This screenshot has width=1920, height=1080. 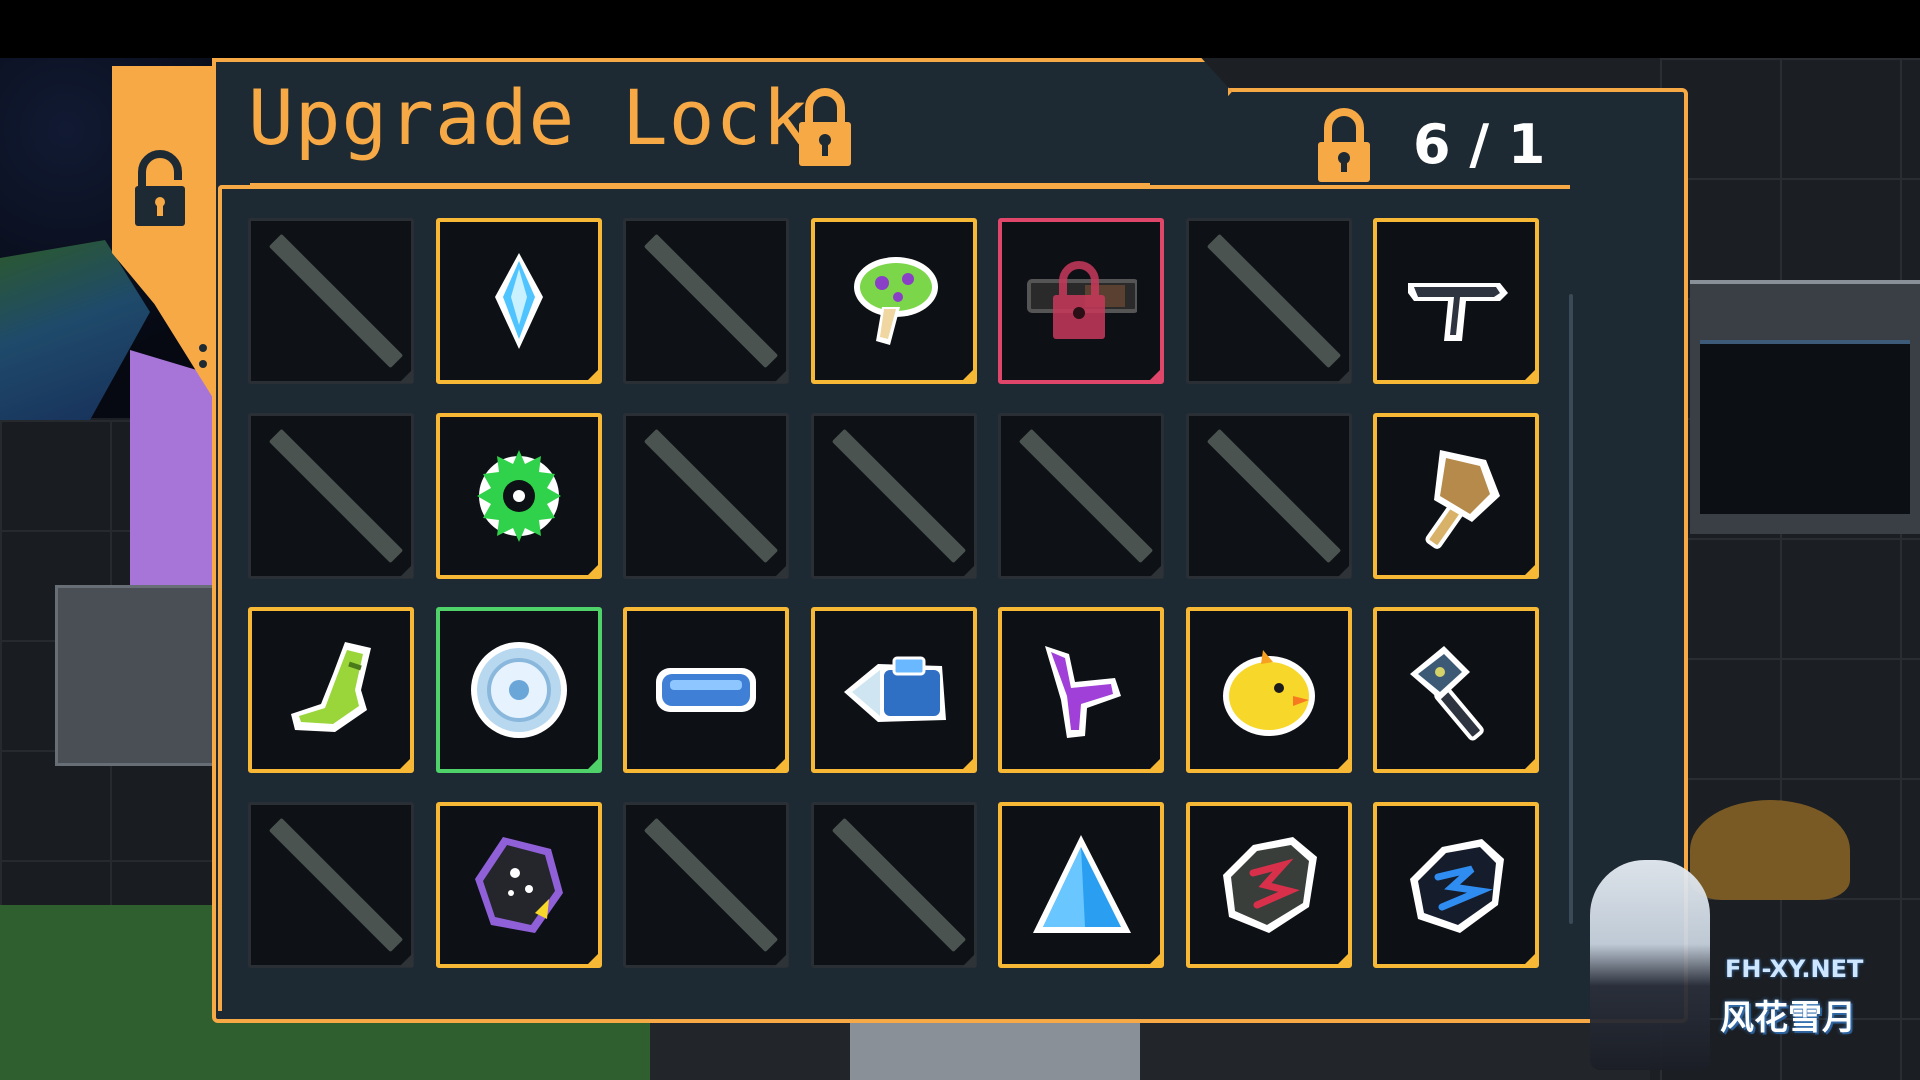 I want to click on smg-icon, so click(x=1458, y=312).